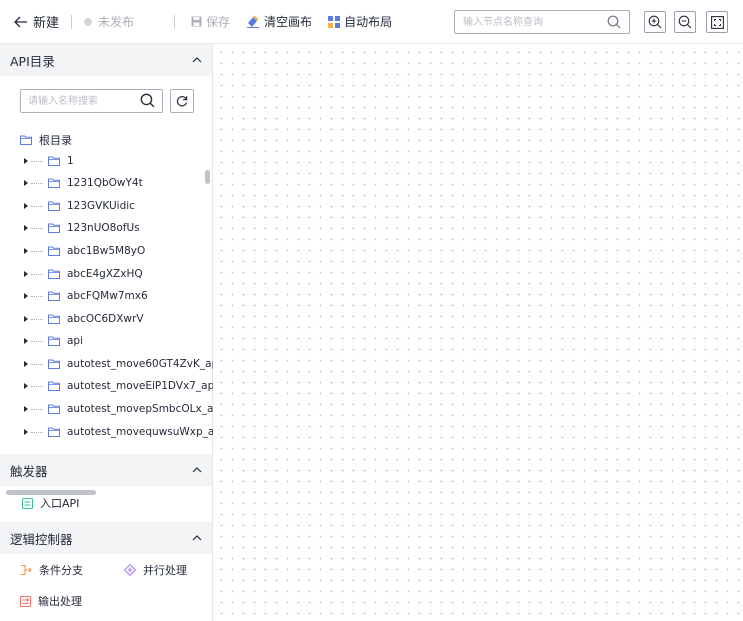  I want to click on tree-item-label: autotest_movequwsuWxp_api, so click(140, 432).